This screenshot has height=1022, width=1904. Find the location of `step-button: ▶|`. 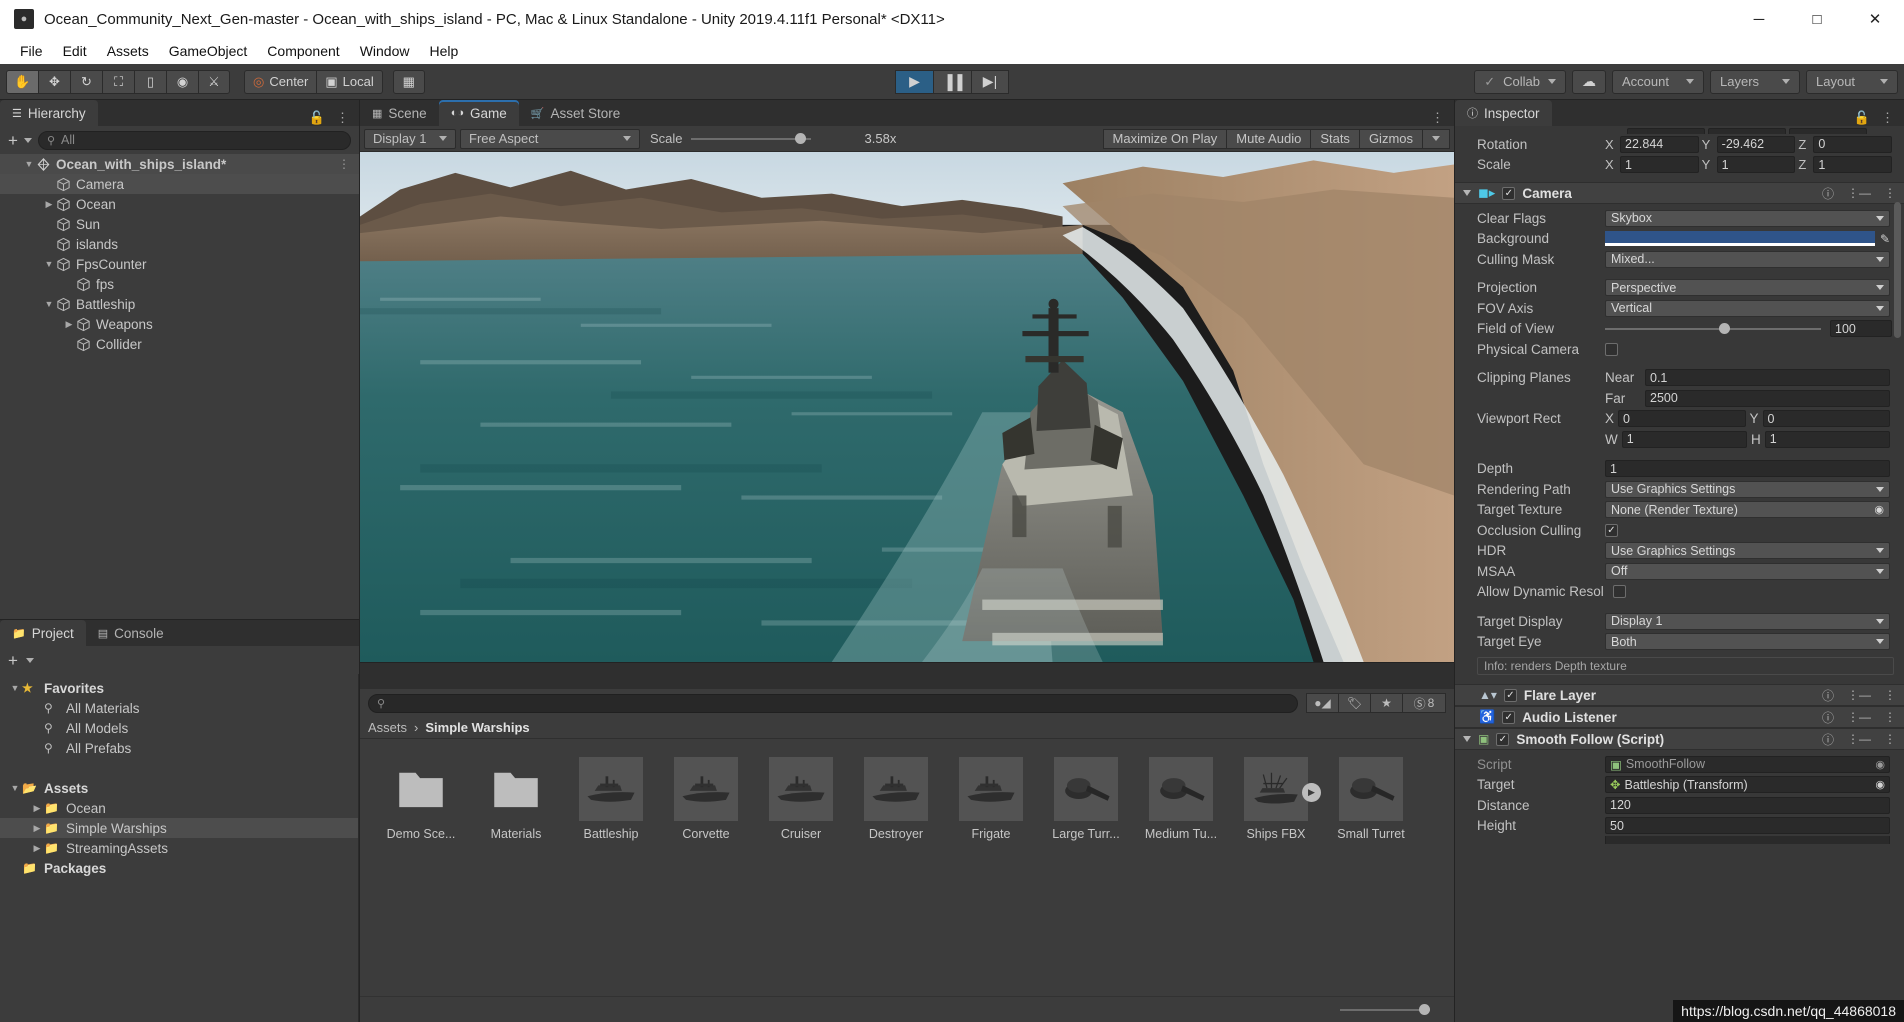

step-button: ▶| is located at coordinates (990, 81).